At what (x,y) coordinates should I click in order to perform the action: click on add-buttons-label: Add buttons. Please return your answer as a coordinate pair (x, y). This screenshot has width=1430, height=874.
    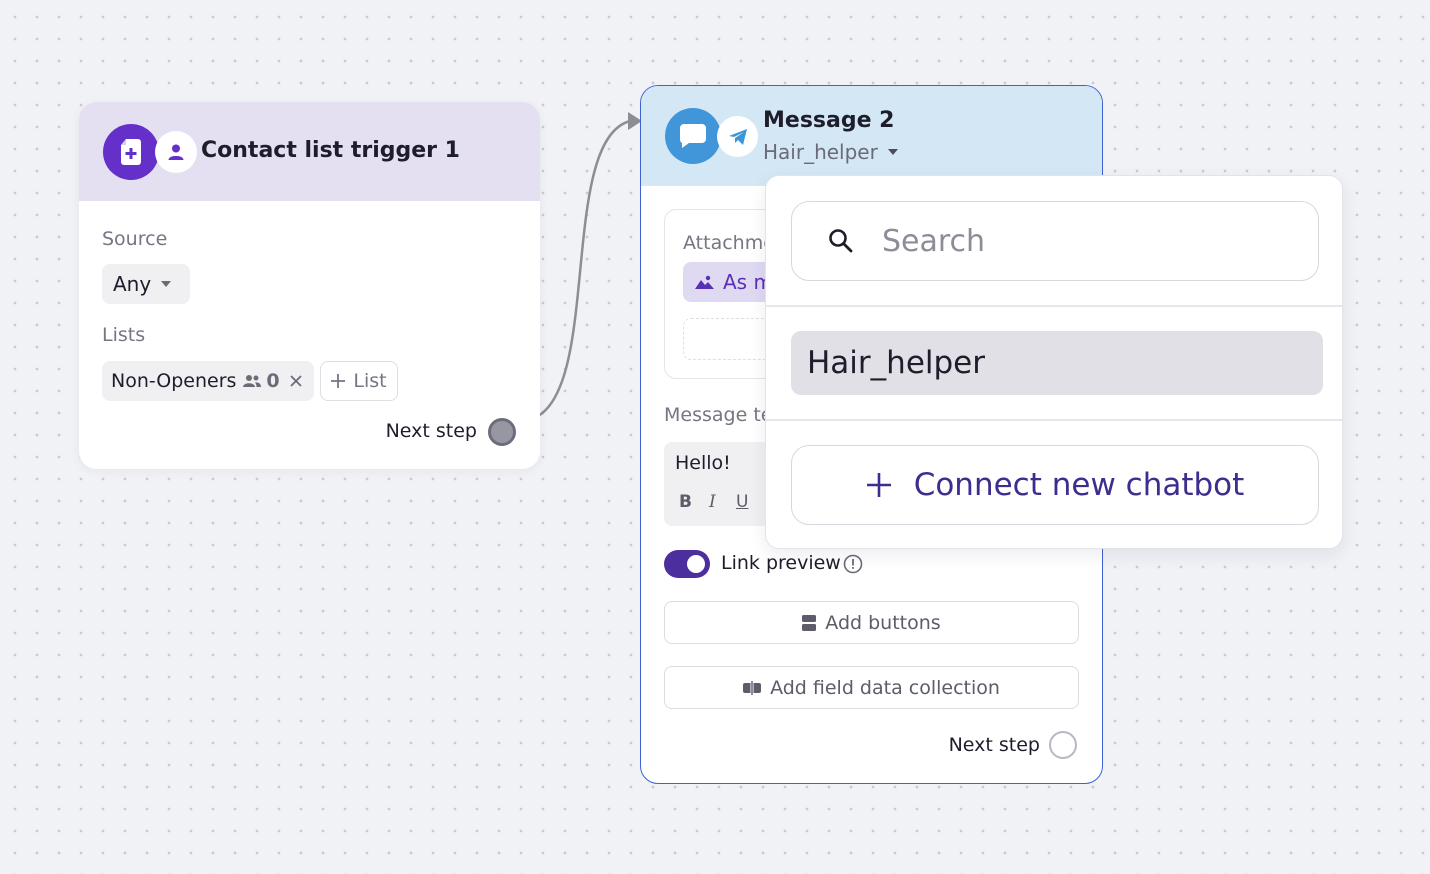
    Looking at the image, I should click on (883, 622).